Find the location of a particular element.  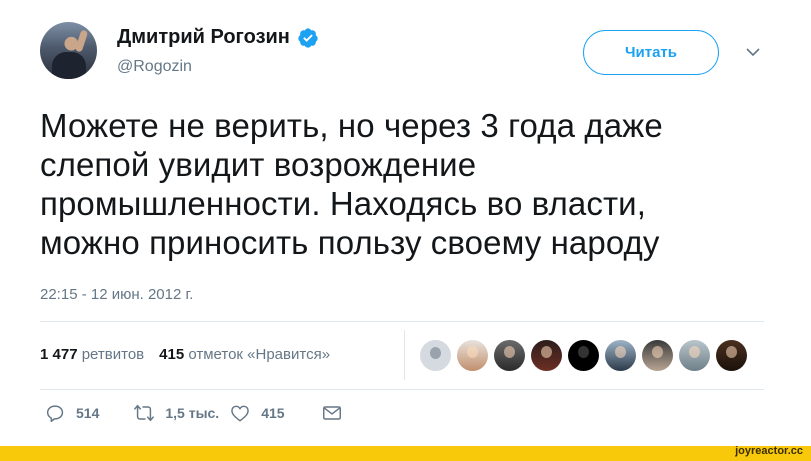

like-count: 415 is located at coordinates (273, 413).